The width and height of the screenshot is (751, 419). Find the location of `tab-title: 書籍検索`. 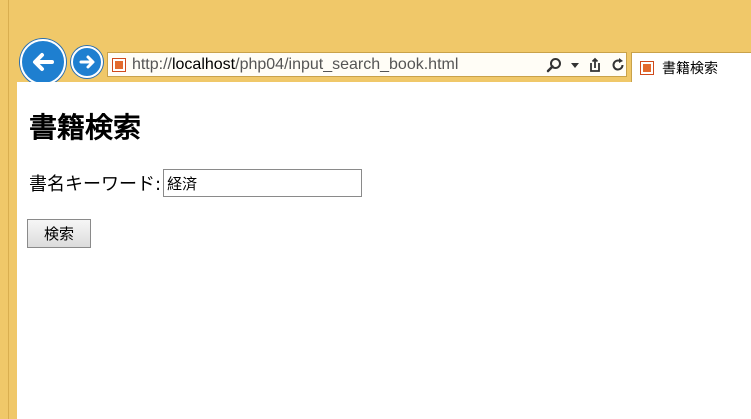

tab-title: 書籍検索 is located at coordinates (690, 68).